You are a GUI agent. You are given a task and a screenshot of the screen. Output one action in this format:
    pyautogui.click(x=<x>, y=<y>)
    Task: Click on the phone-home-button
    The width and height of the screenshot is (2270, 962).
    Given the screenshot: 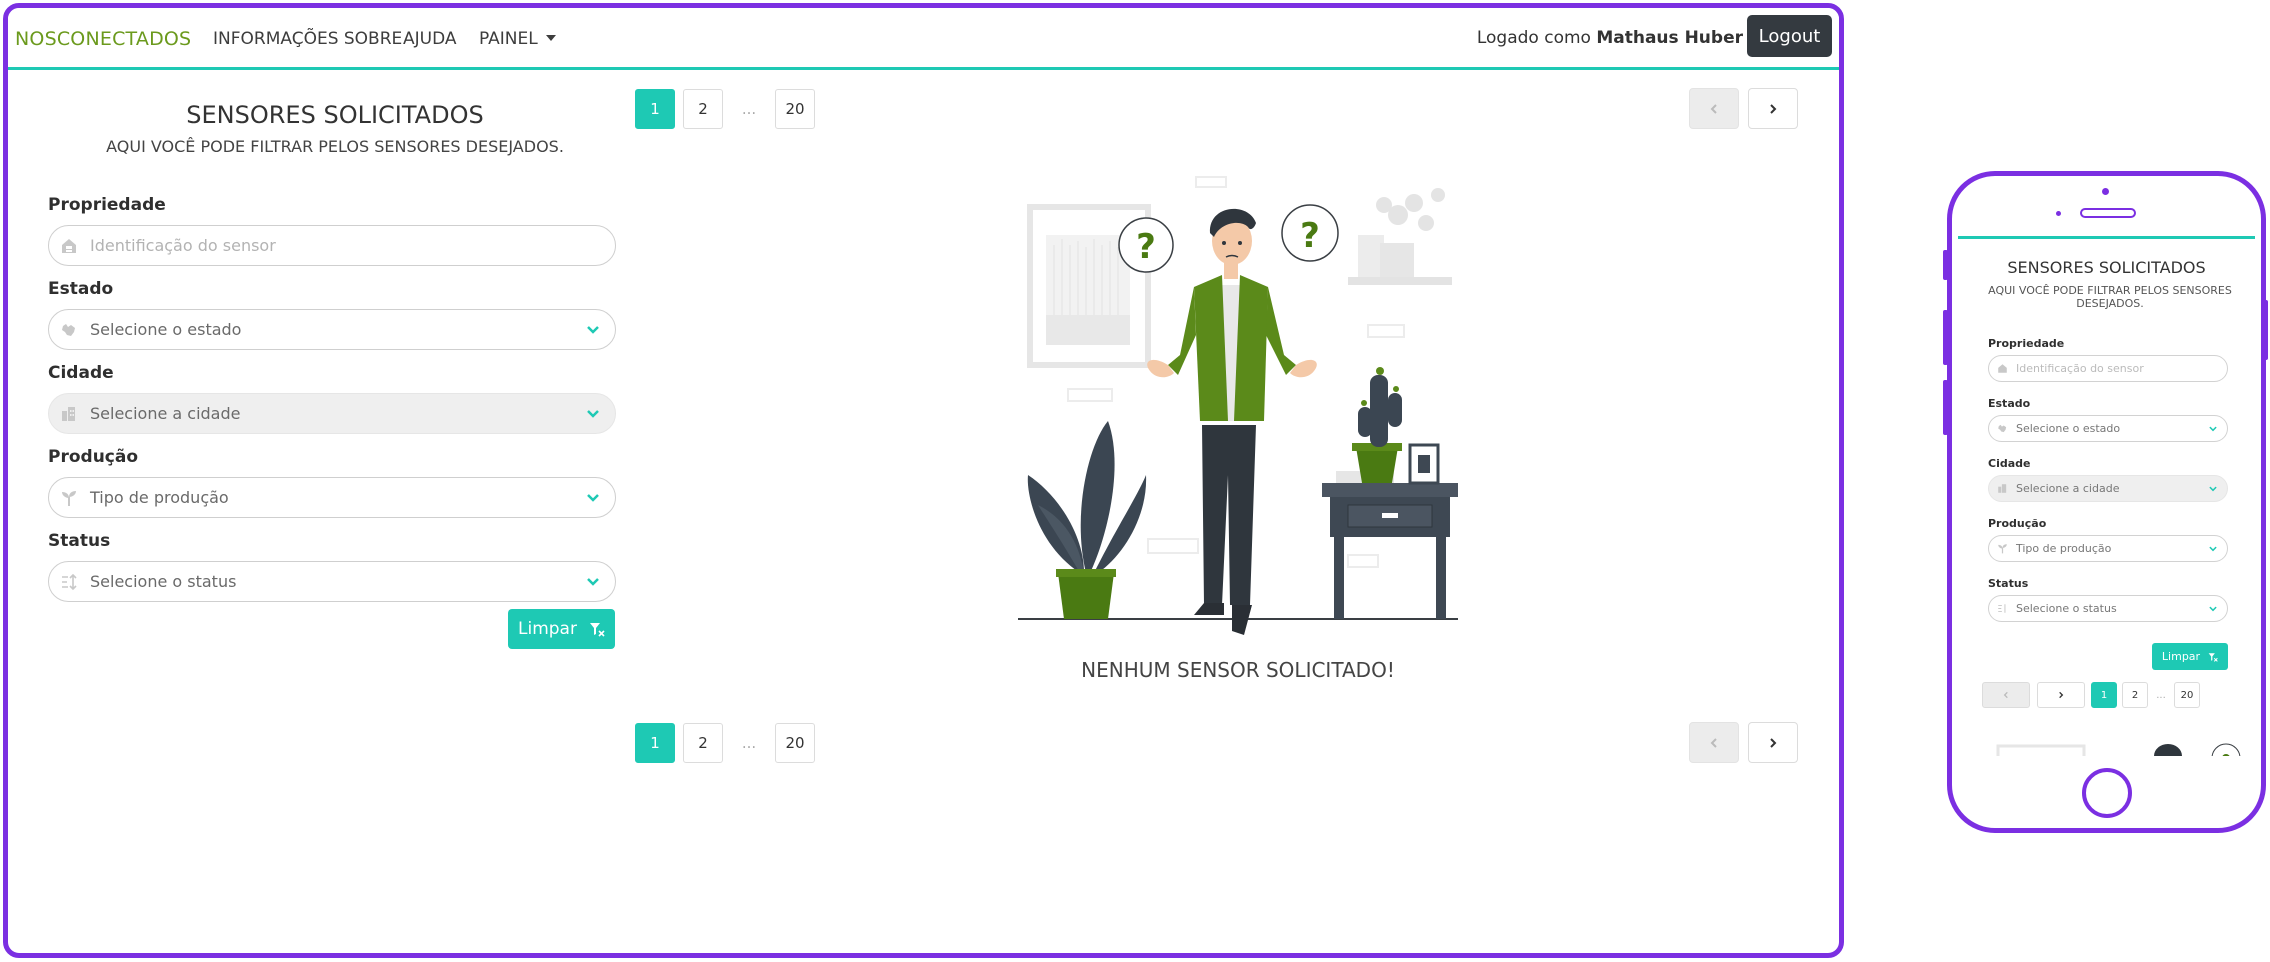 What is the action you would take?
    pyautogui.click(x=2107, y=793)
    